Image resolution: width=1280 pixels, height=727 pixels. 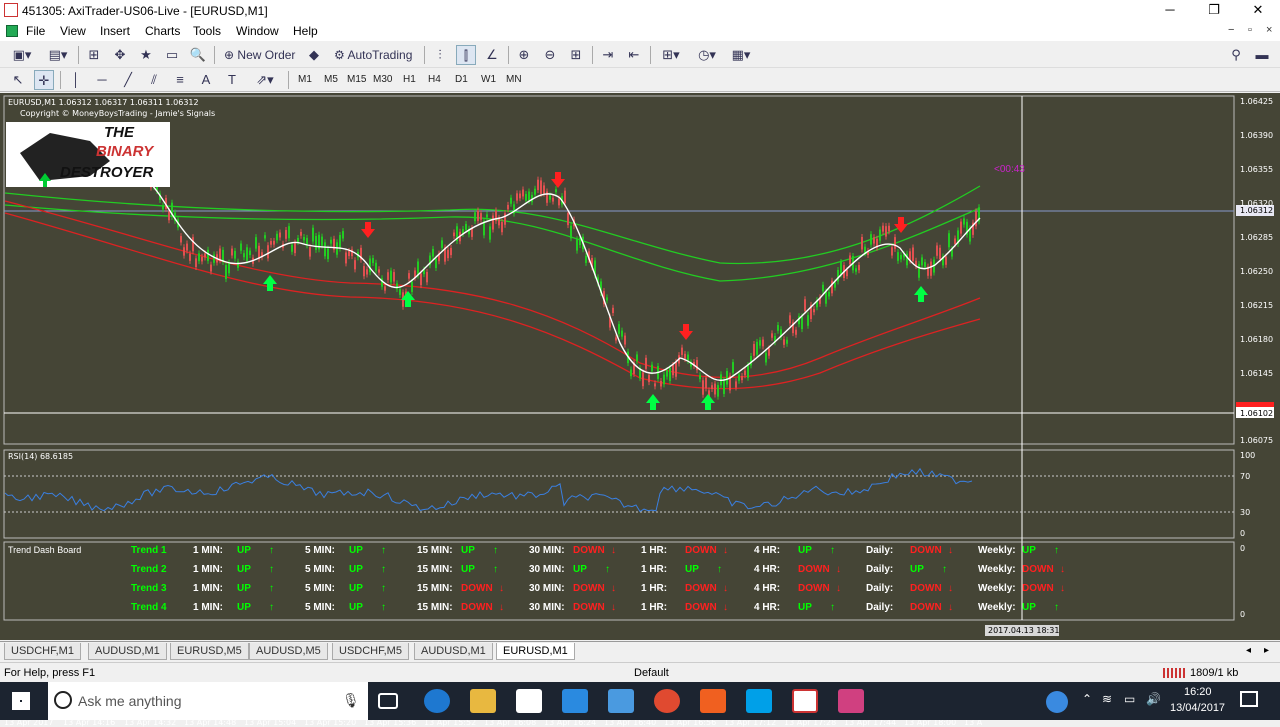 What do you see at coordinates (535, 651) in the screenshot?
I see `tab-eurusd-m1: EURUSD,M1` at bounding box center [535, 651].